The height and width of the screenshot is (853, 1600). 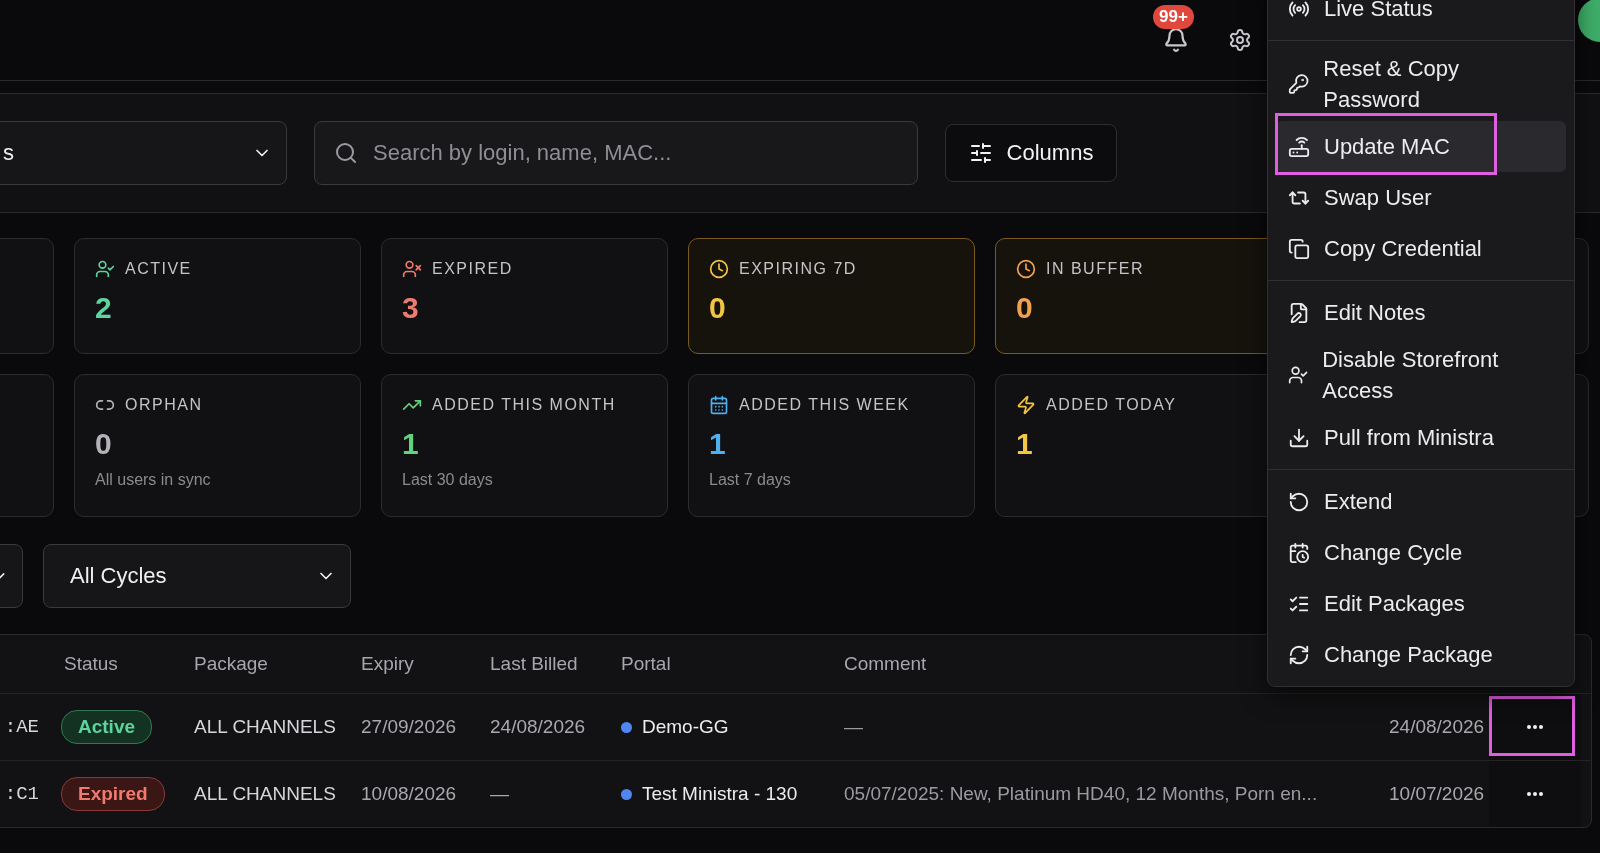 I want to click on stat-note: Last 7 days, so click(x=750, y=480).